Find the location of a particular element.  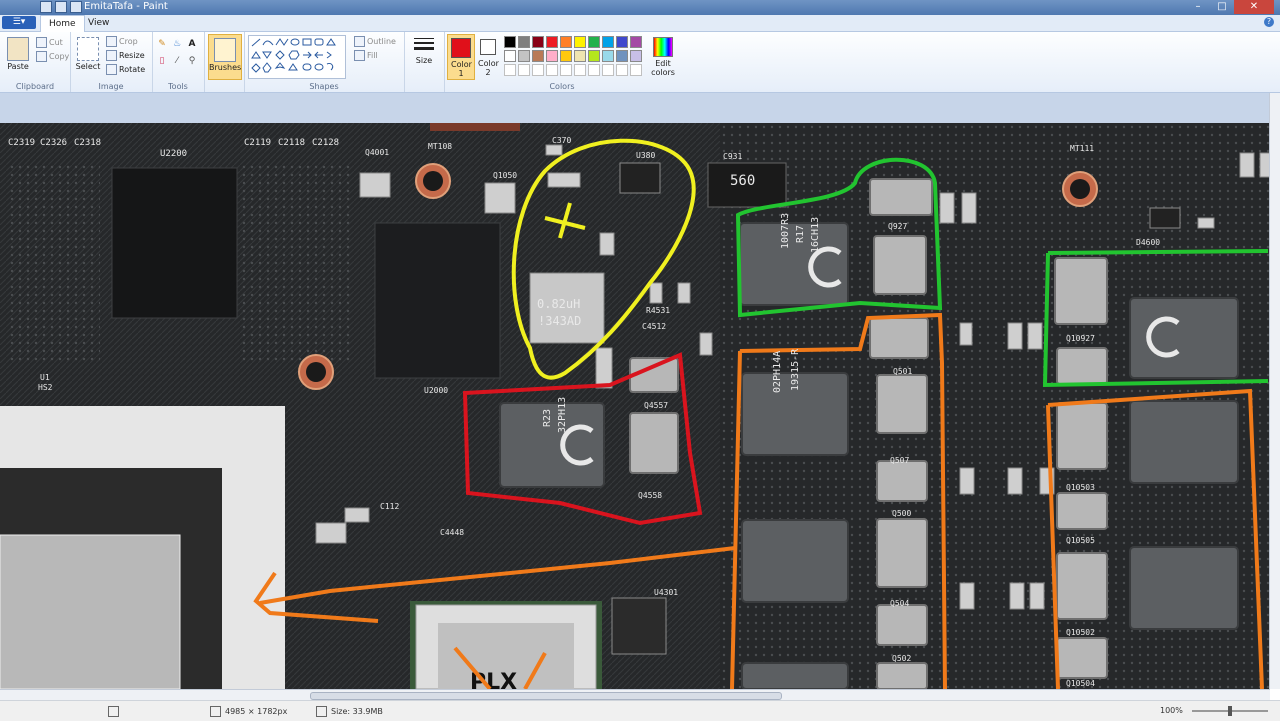

color-picker-icon: ⁄ is located at coordinates (177, 61).